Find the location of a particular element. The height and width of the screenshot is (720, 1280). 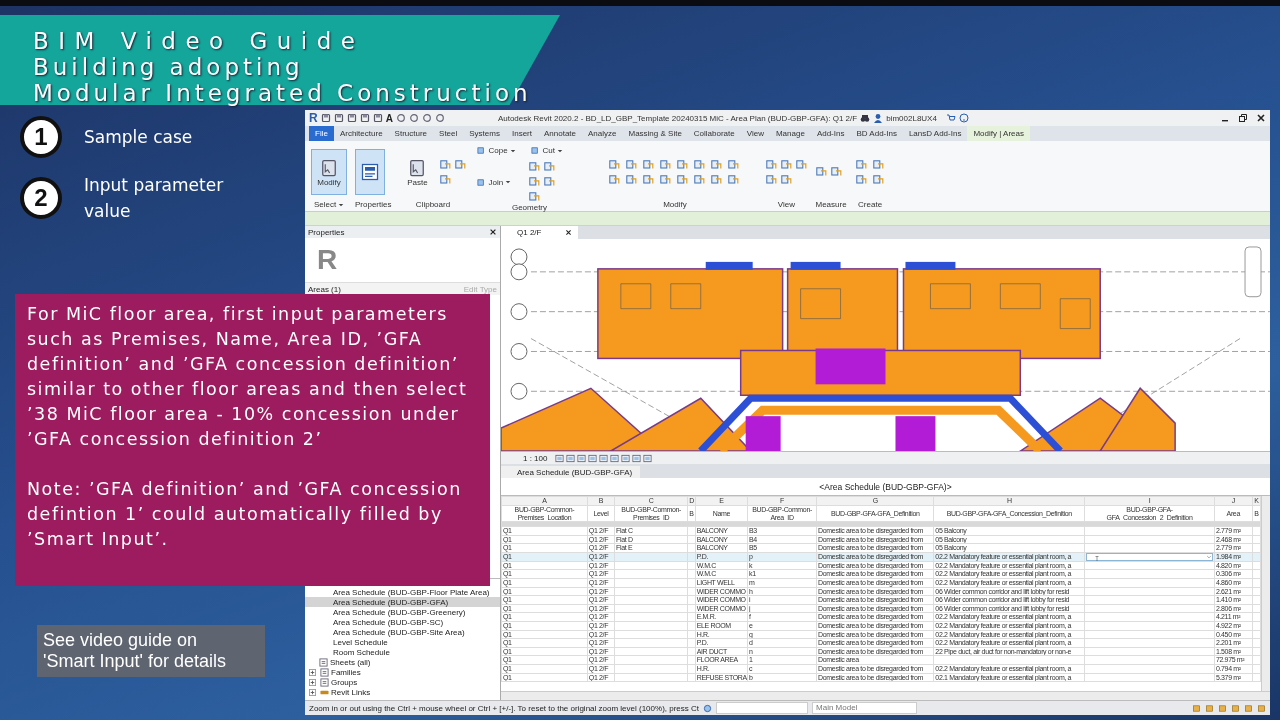

ribbon-tab: Collaborate is located at coordinates (714, 133).